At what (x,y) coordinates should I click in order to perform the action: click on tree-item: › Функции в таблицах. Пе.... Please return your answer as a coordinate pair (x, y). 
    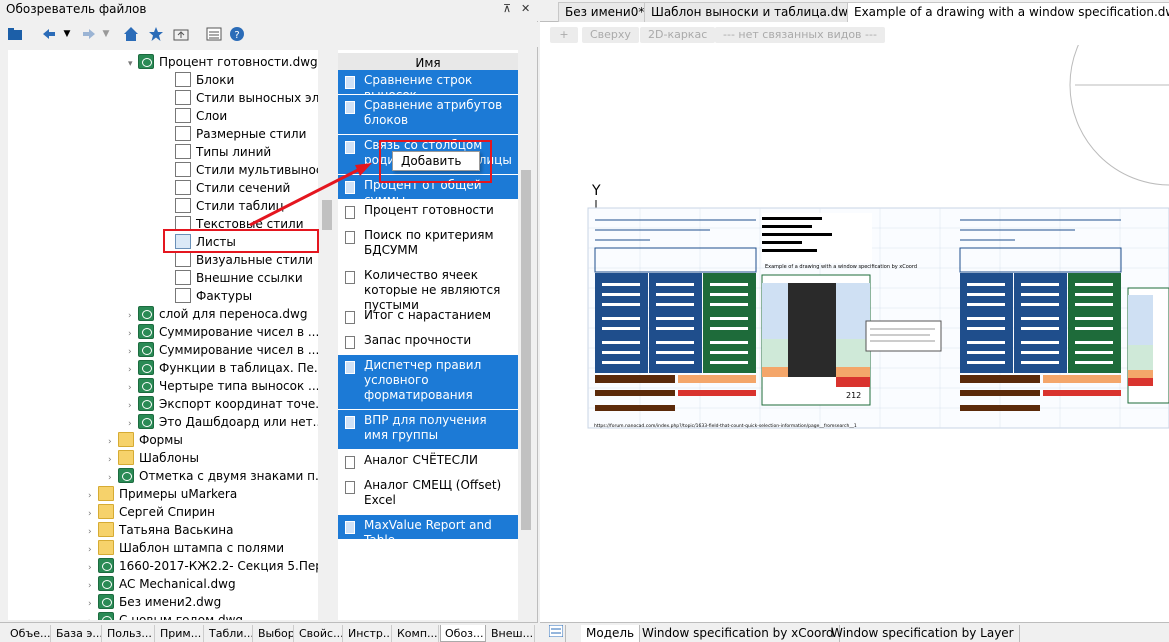
    Looking at the image, I should click on (223, 368).